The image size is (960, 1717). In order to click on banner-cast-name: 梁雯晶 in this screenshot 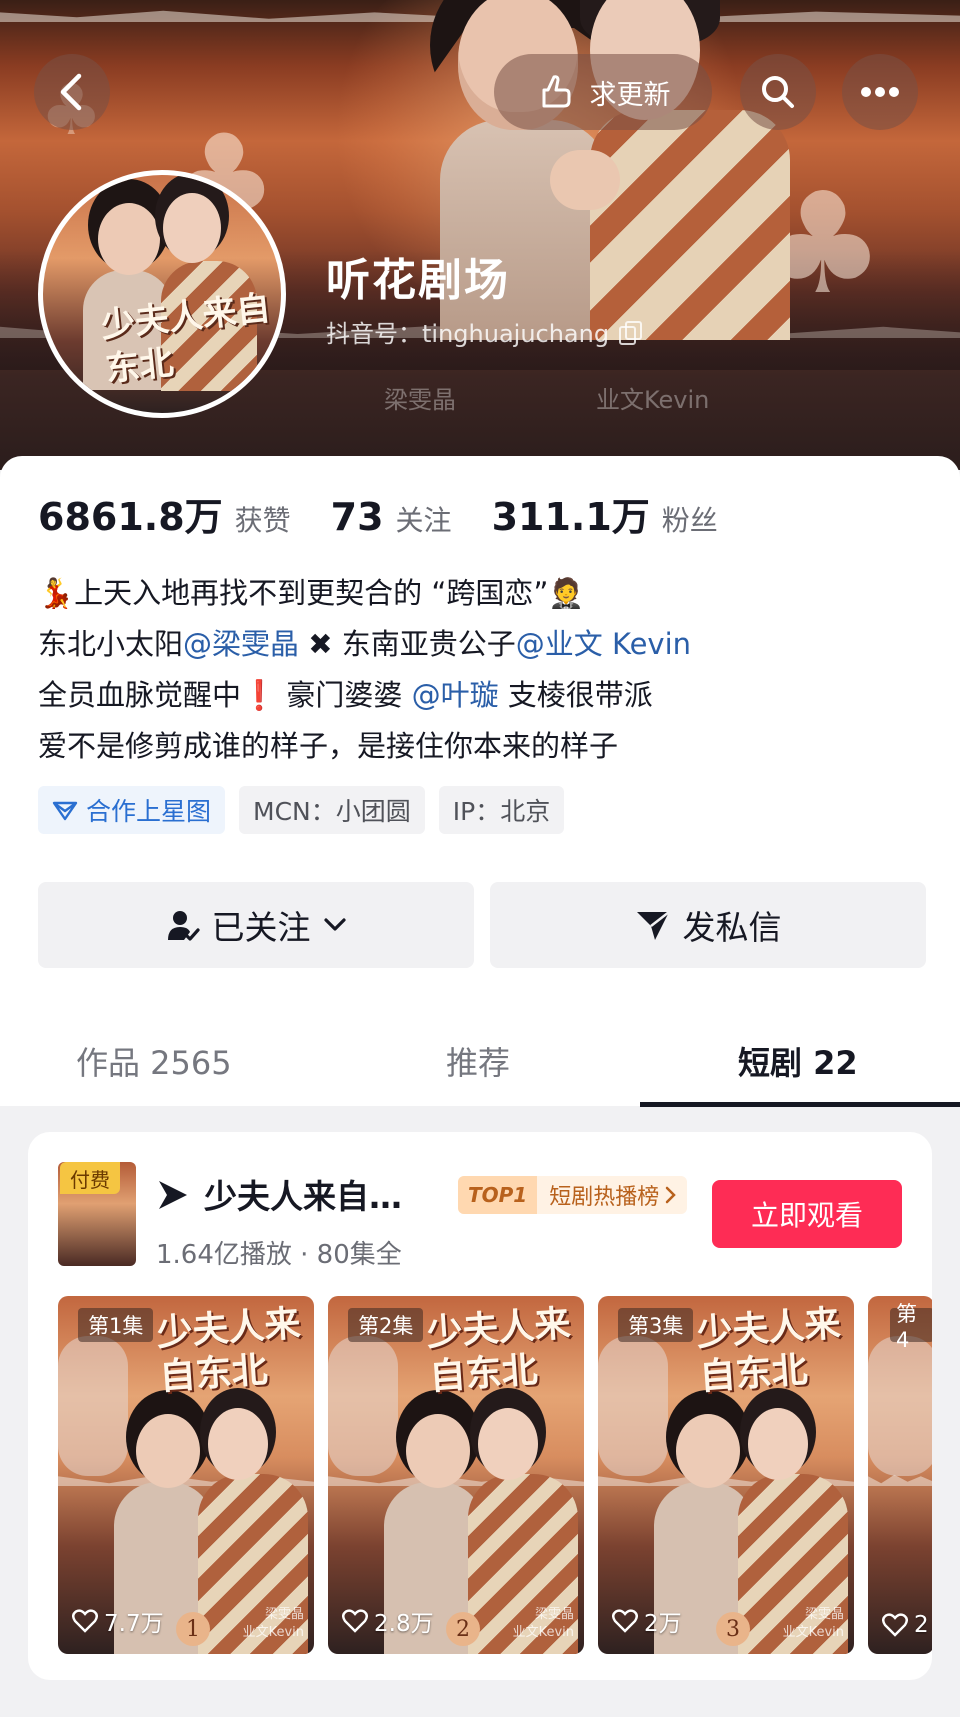, I will do `click(420, 400)`.